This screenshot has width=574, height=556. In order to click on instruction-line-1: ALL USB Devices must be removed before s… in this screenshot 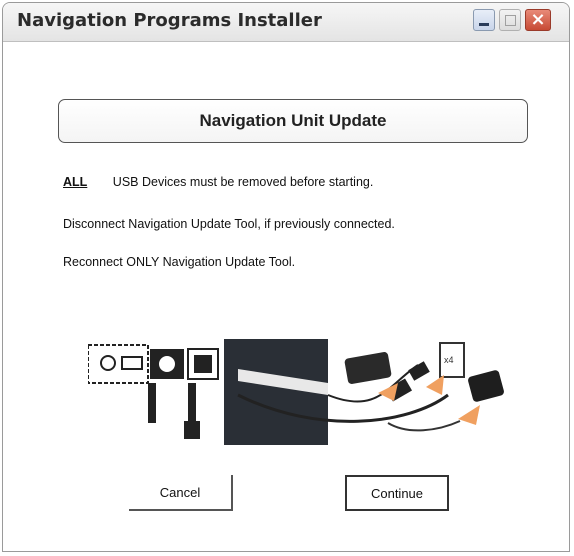, I will do `click(218, 182)`.